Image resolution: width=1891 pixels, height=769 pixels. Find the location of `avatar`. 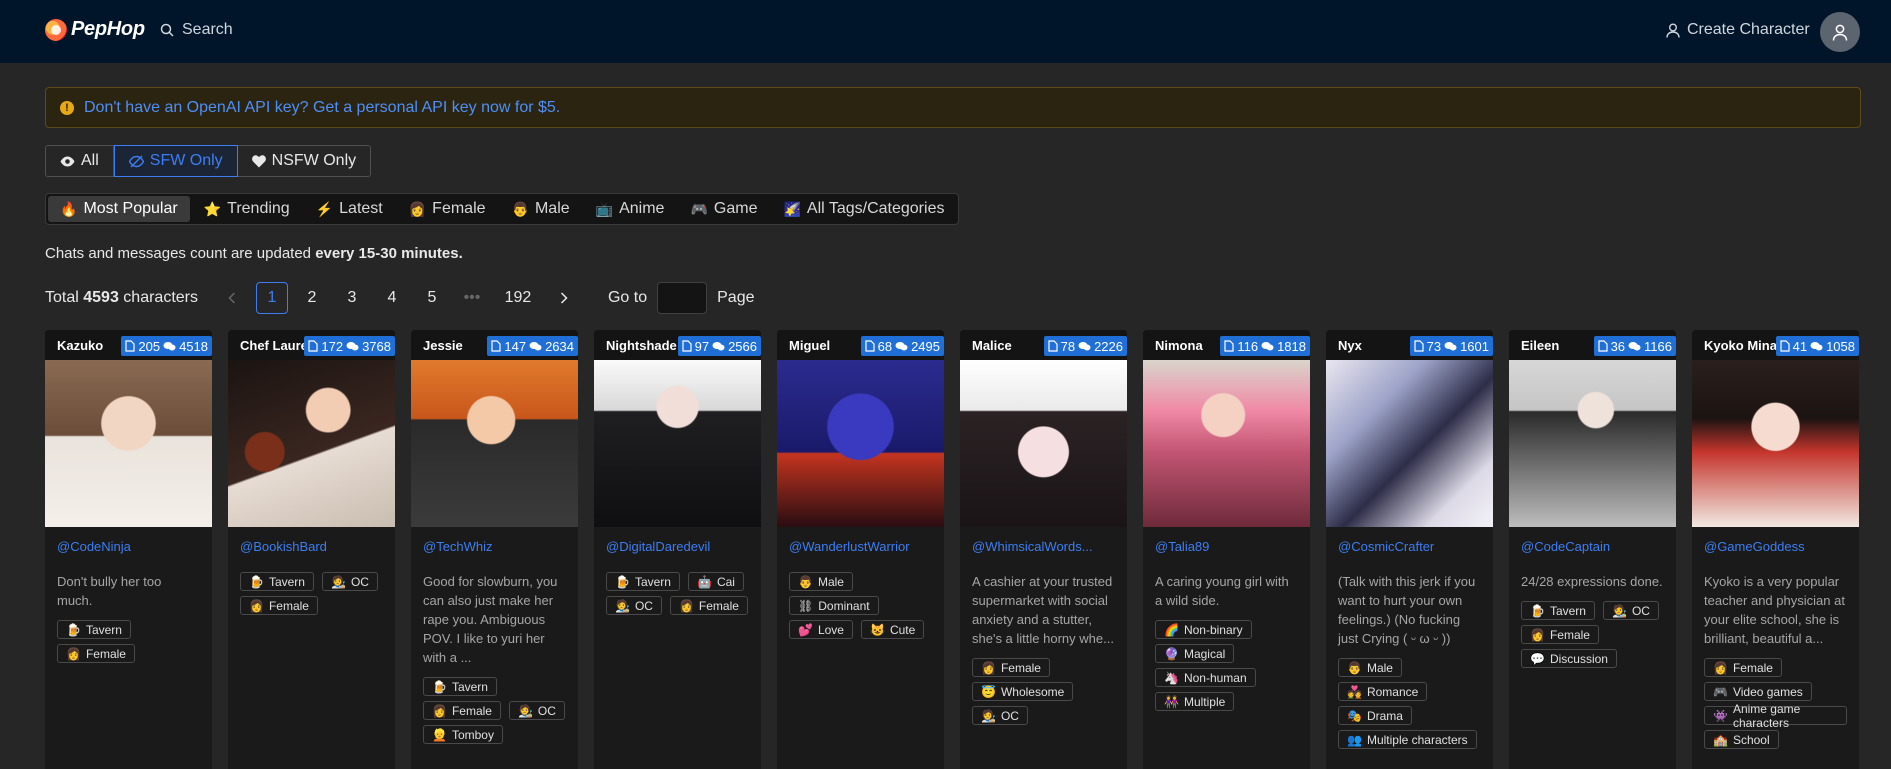

avatar is located at coordinates (1840, 32).